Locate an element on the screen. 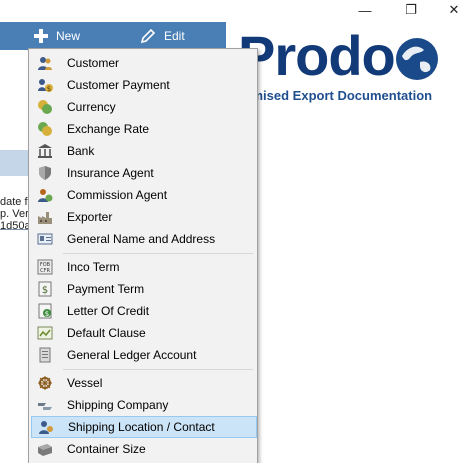 The width and height of the screenshot is (474, 463). menu-item-label: Vessel is located at coordinates (85, 383).